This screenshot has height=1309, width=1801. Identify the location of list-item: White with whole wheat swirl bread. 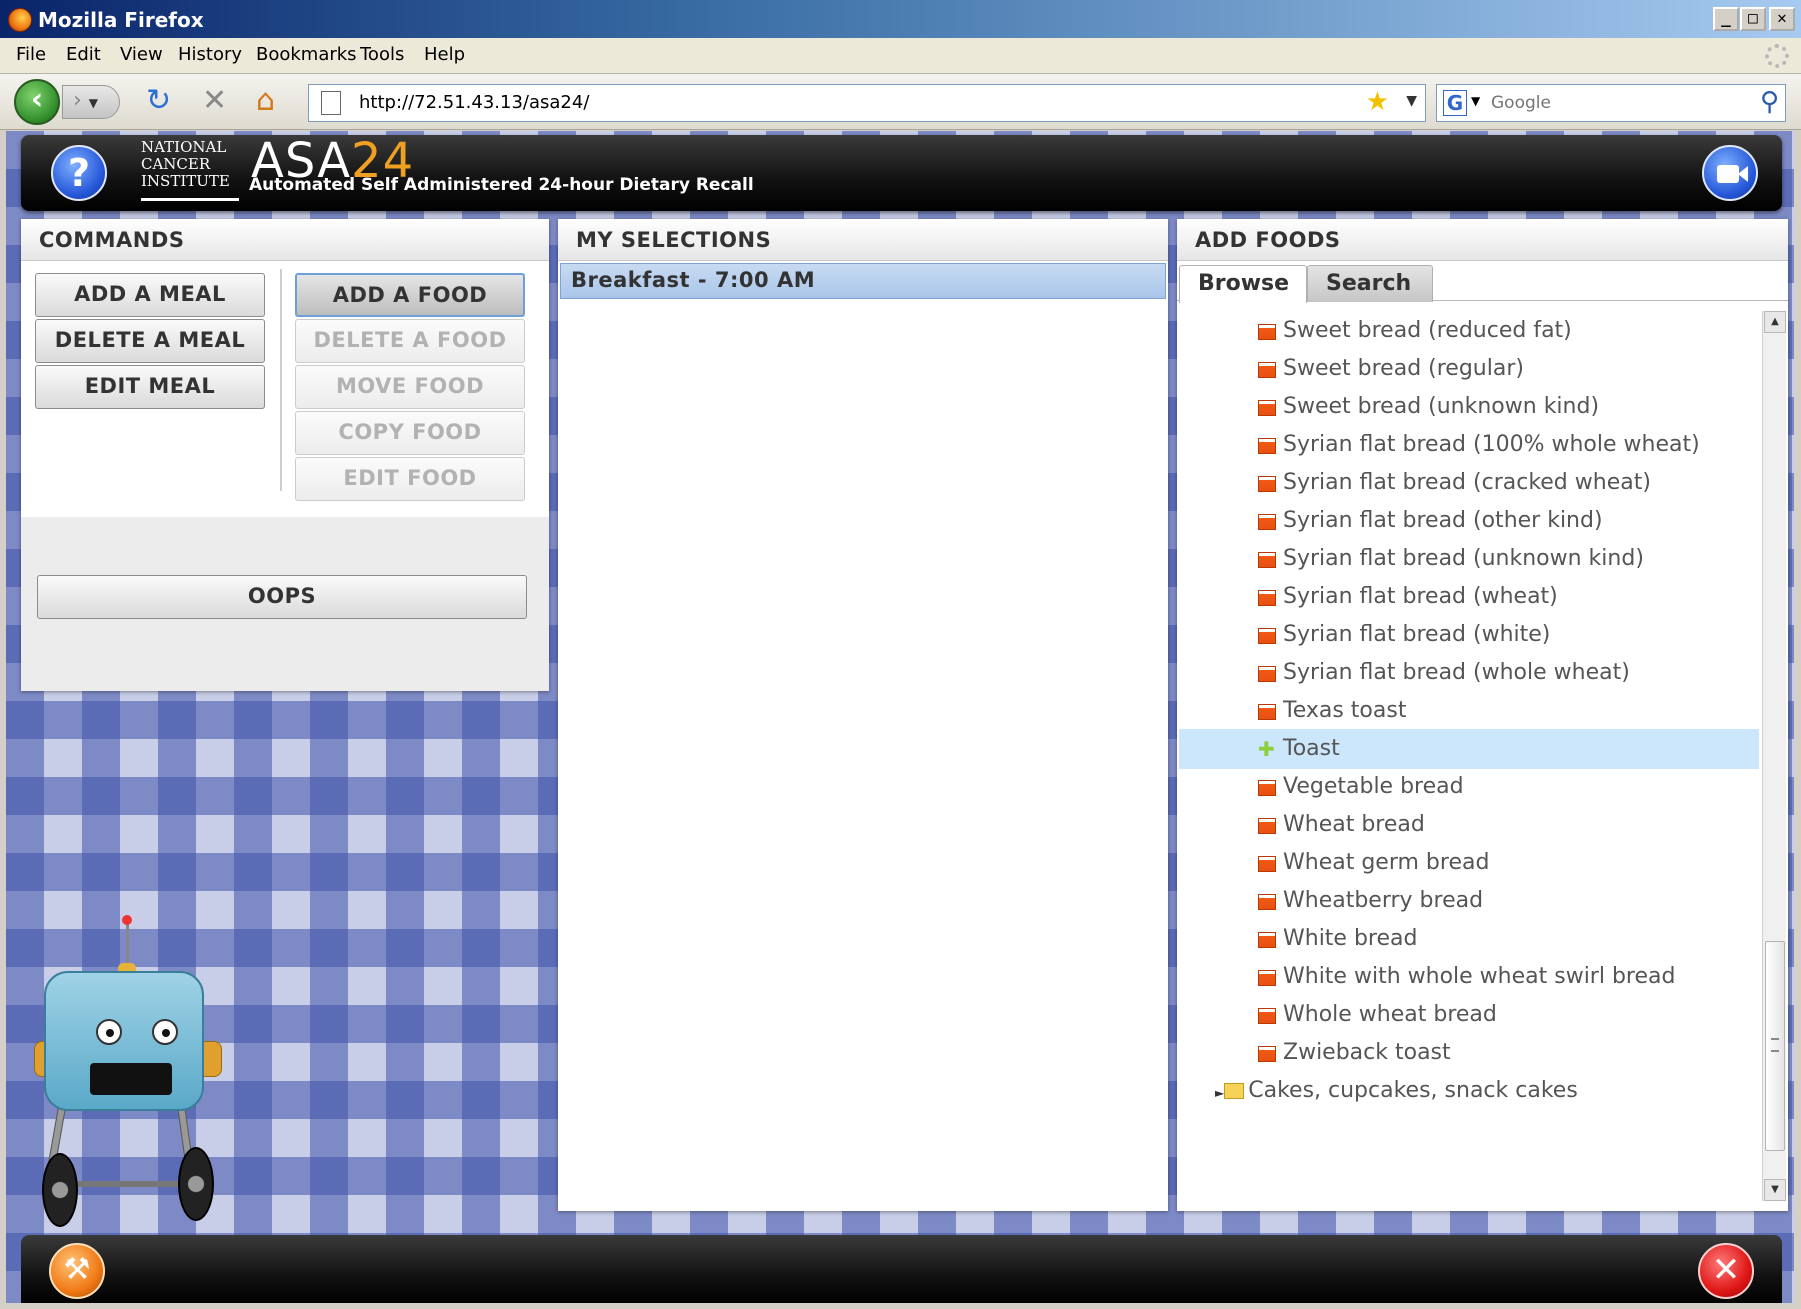
(1469, 977).